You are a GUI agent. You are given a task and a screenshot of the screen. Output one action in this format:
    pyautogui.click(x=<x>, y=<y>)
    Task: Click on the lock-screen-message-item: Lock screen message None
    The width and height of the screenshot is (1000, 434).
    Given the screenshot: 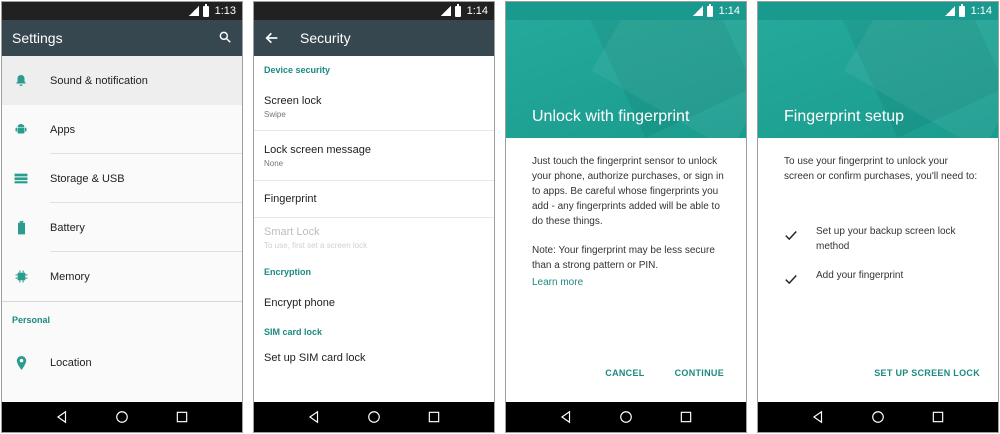 What is the action you would take?
    pyautogui.click(x=374, y=156)
    